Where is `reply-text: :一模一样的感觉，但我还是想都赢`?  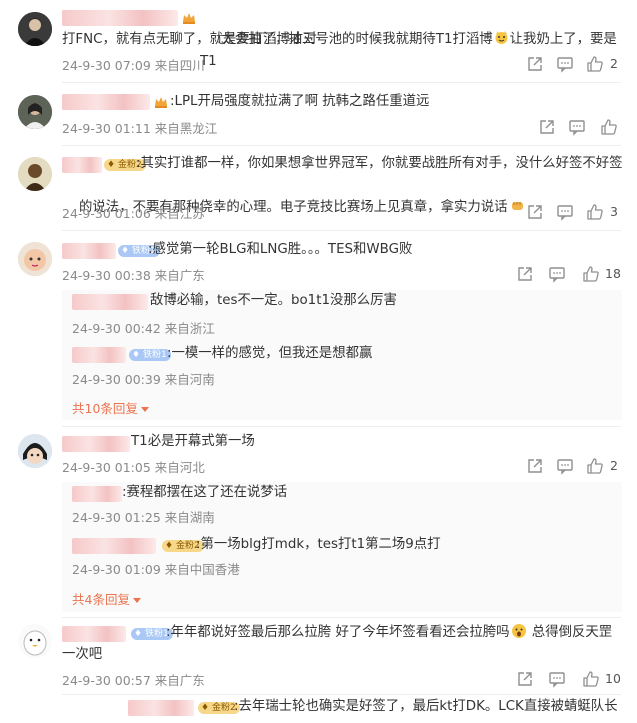
reply-text: :一模一样的感觉，但我还是想都赢 is located at coordinates (270, 353).